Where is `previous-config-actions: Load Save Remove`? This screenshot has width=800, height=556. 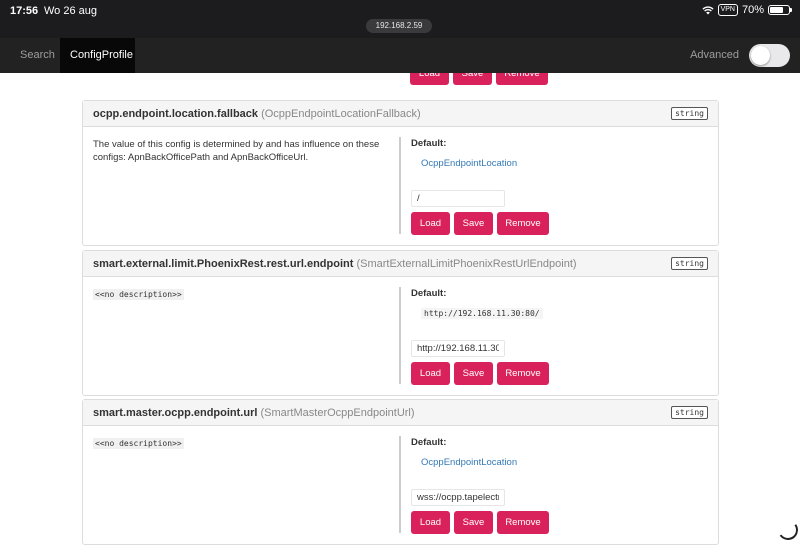 previous-config-actions: Load Save Remove is located at coordinates (400, 79).